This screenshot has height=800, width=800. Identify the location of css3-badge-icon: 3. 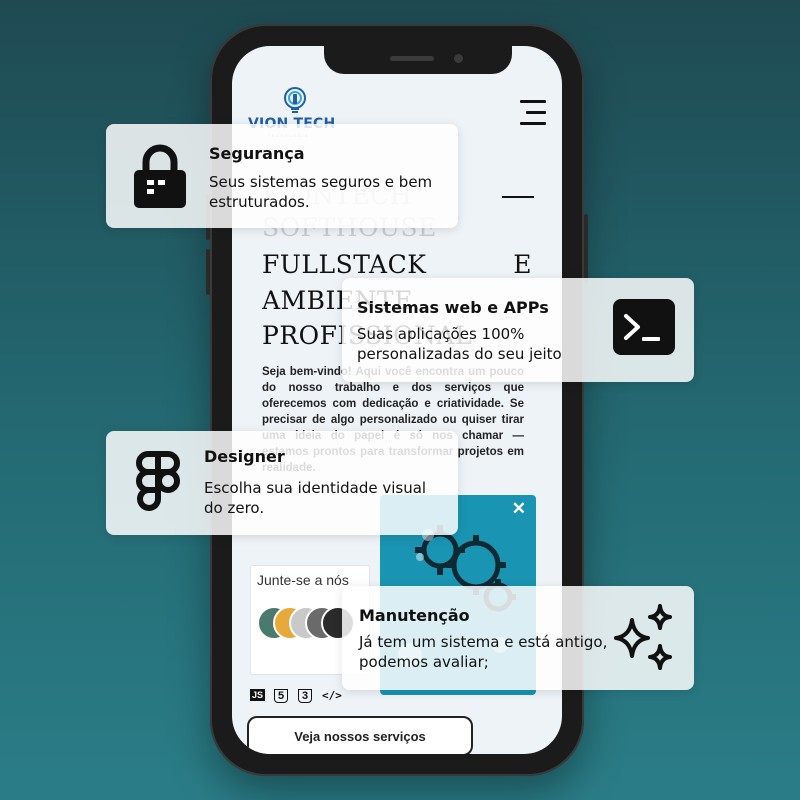
(305, 696).